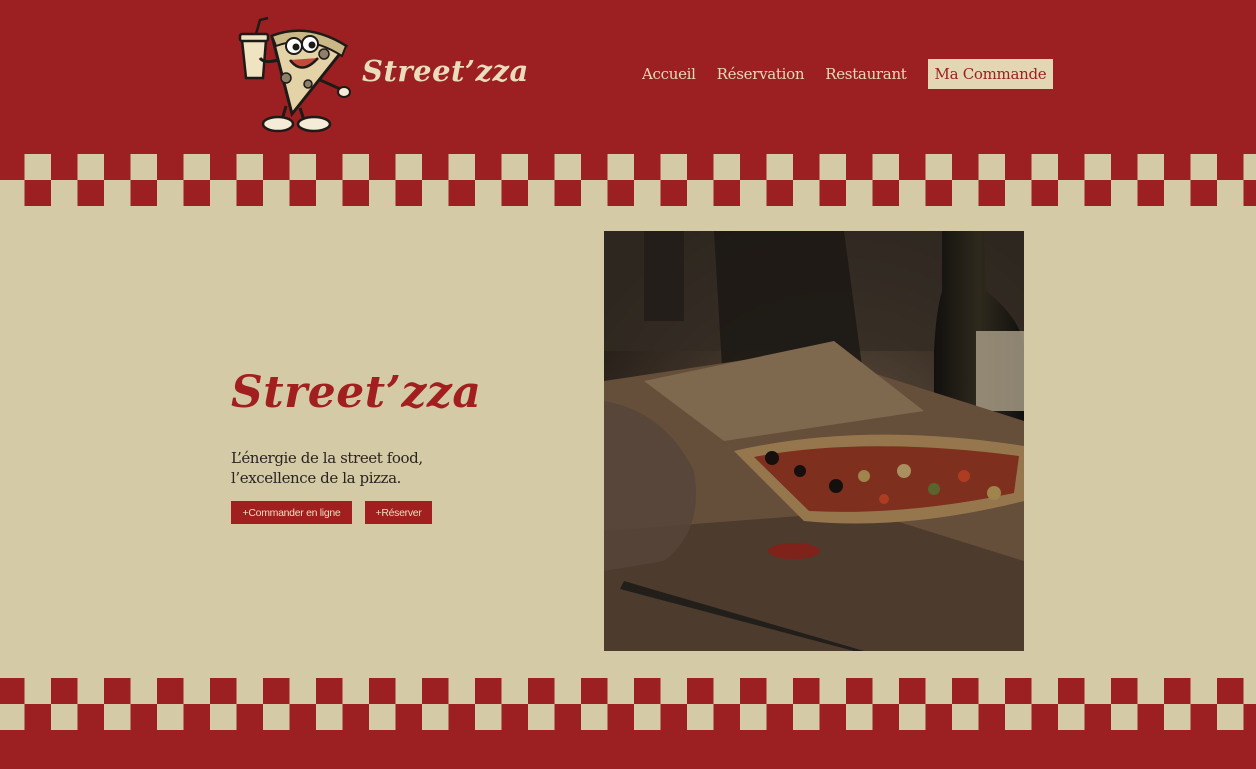  What do you see at coordinates (669, 74) in the screenshot?
I see `nav-accueil: Accueil` at bounding box center [669, 74].